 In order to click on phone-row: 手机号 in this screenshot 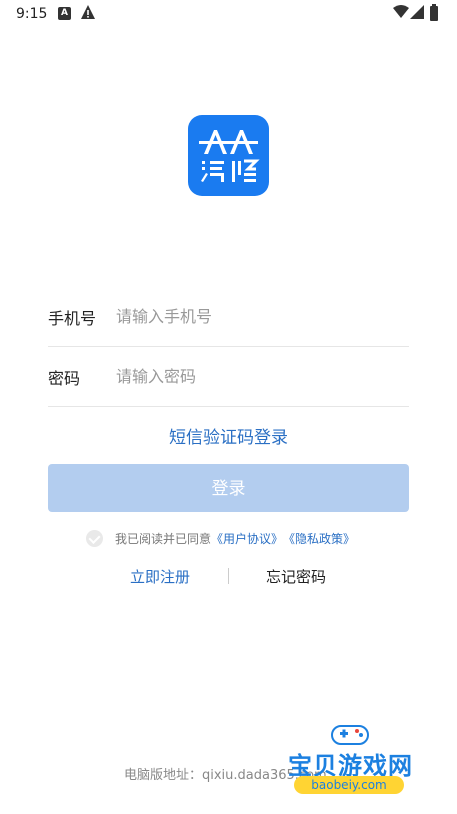, I will do `click(228, 316)`.